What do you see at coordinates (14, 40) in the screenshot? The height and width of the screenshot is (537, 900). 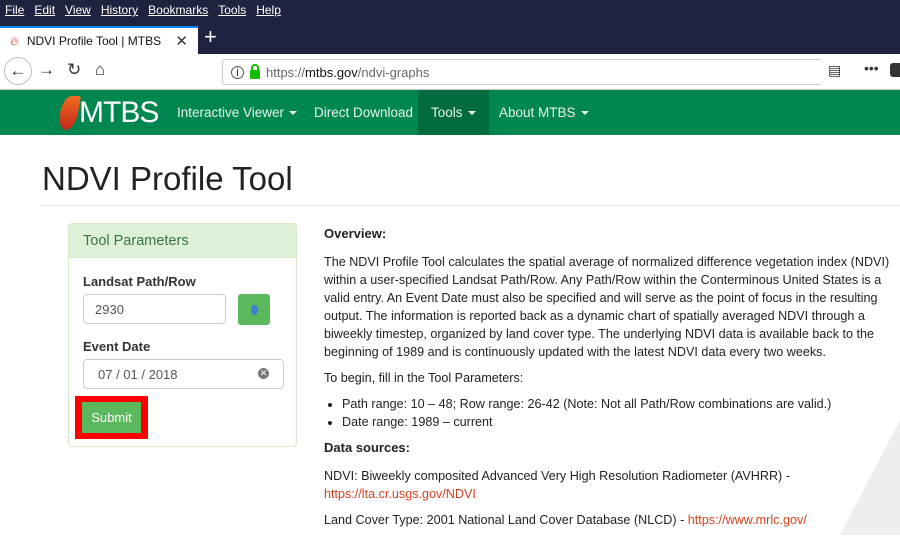 I see `favicon-icon: 🔥︎` at bounding box center [14, 40].